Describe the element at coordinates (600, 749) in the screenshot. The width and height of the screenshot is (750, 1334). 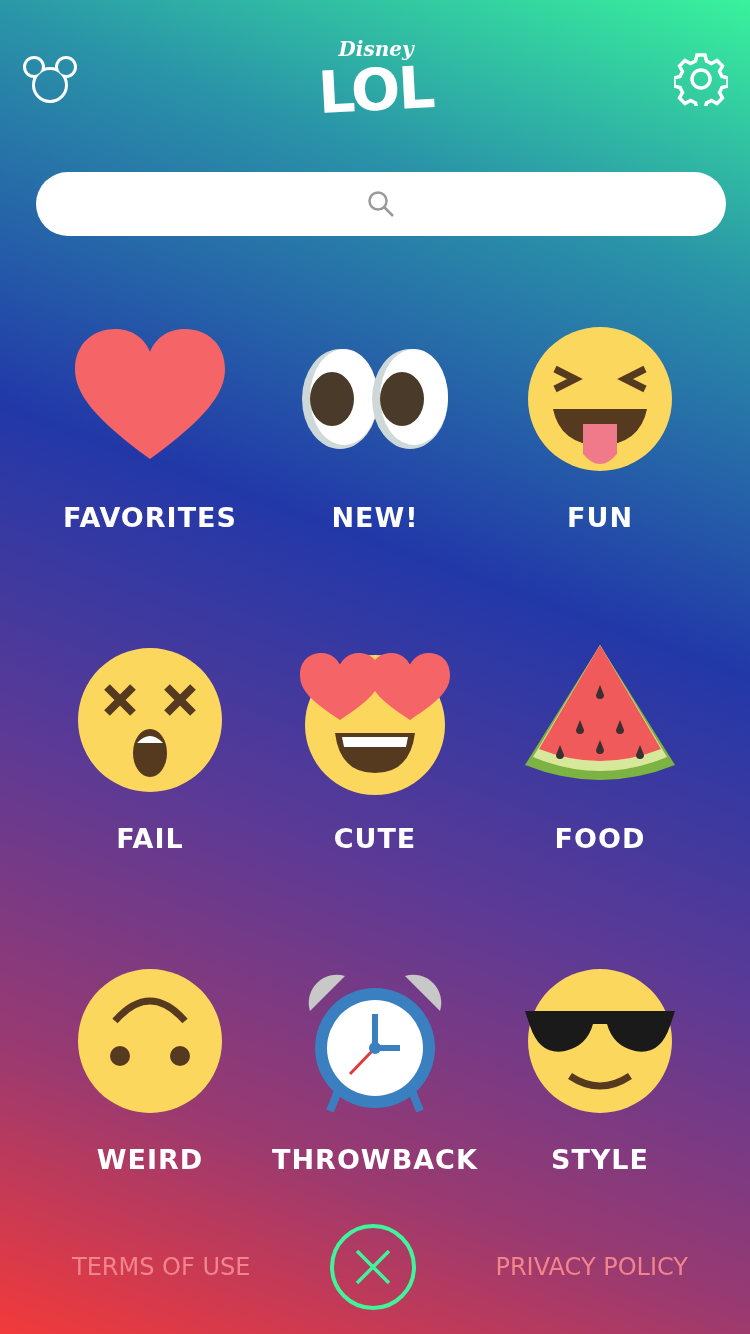
I see `category-button: FOOD` at that location.